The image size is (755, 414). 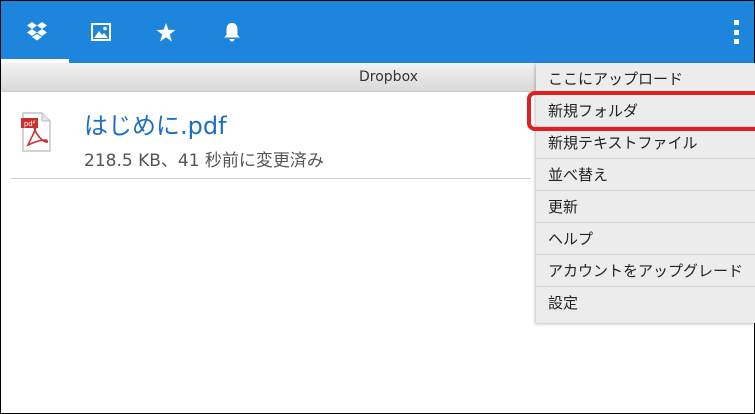 What do you see at coordinates (101, 32) in the screenshot?
I see `photos-icon` at bounding box center [101, 32].